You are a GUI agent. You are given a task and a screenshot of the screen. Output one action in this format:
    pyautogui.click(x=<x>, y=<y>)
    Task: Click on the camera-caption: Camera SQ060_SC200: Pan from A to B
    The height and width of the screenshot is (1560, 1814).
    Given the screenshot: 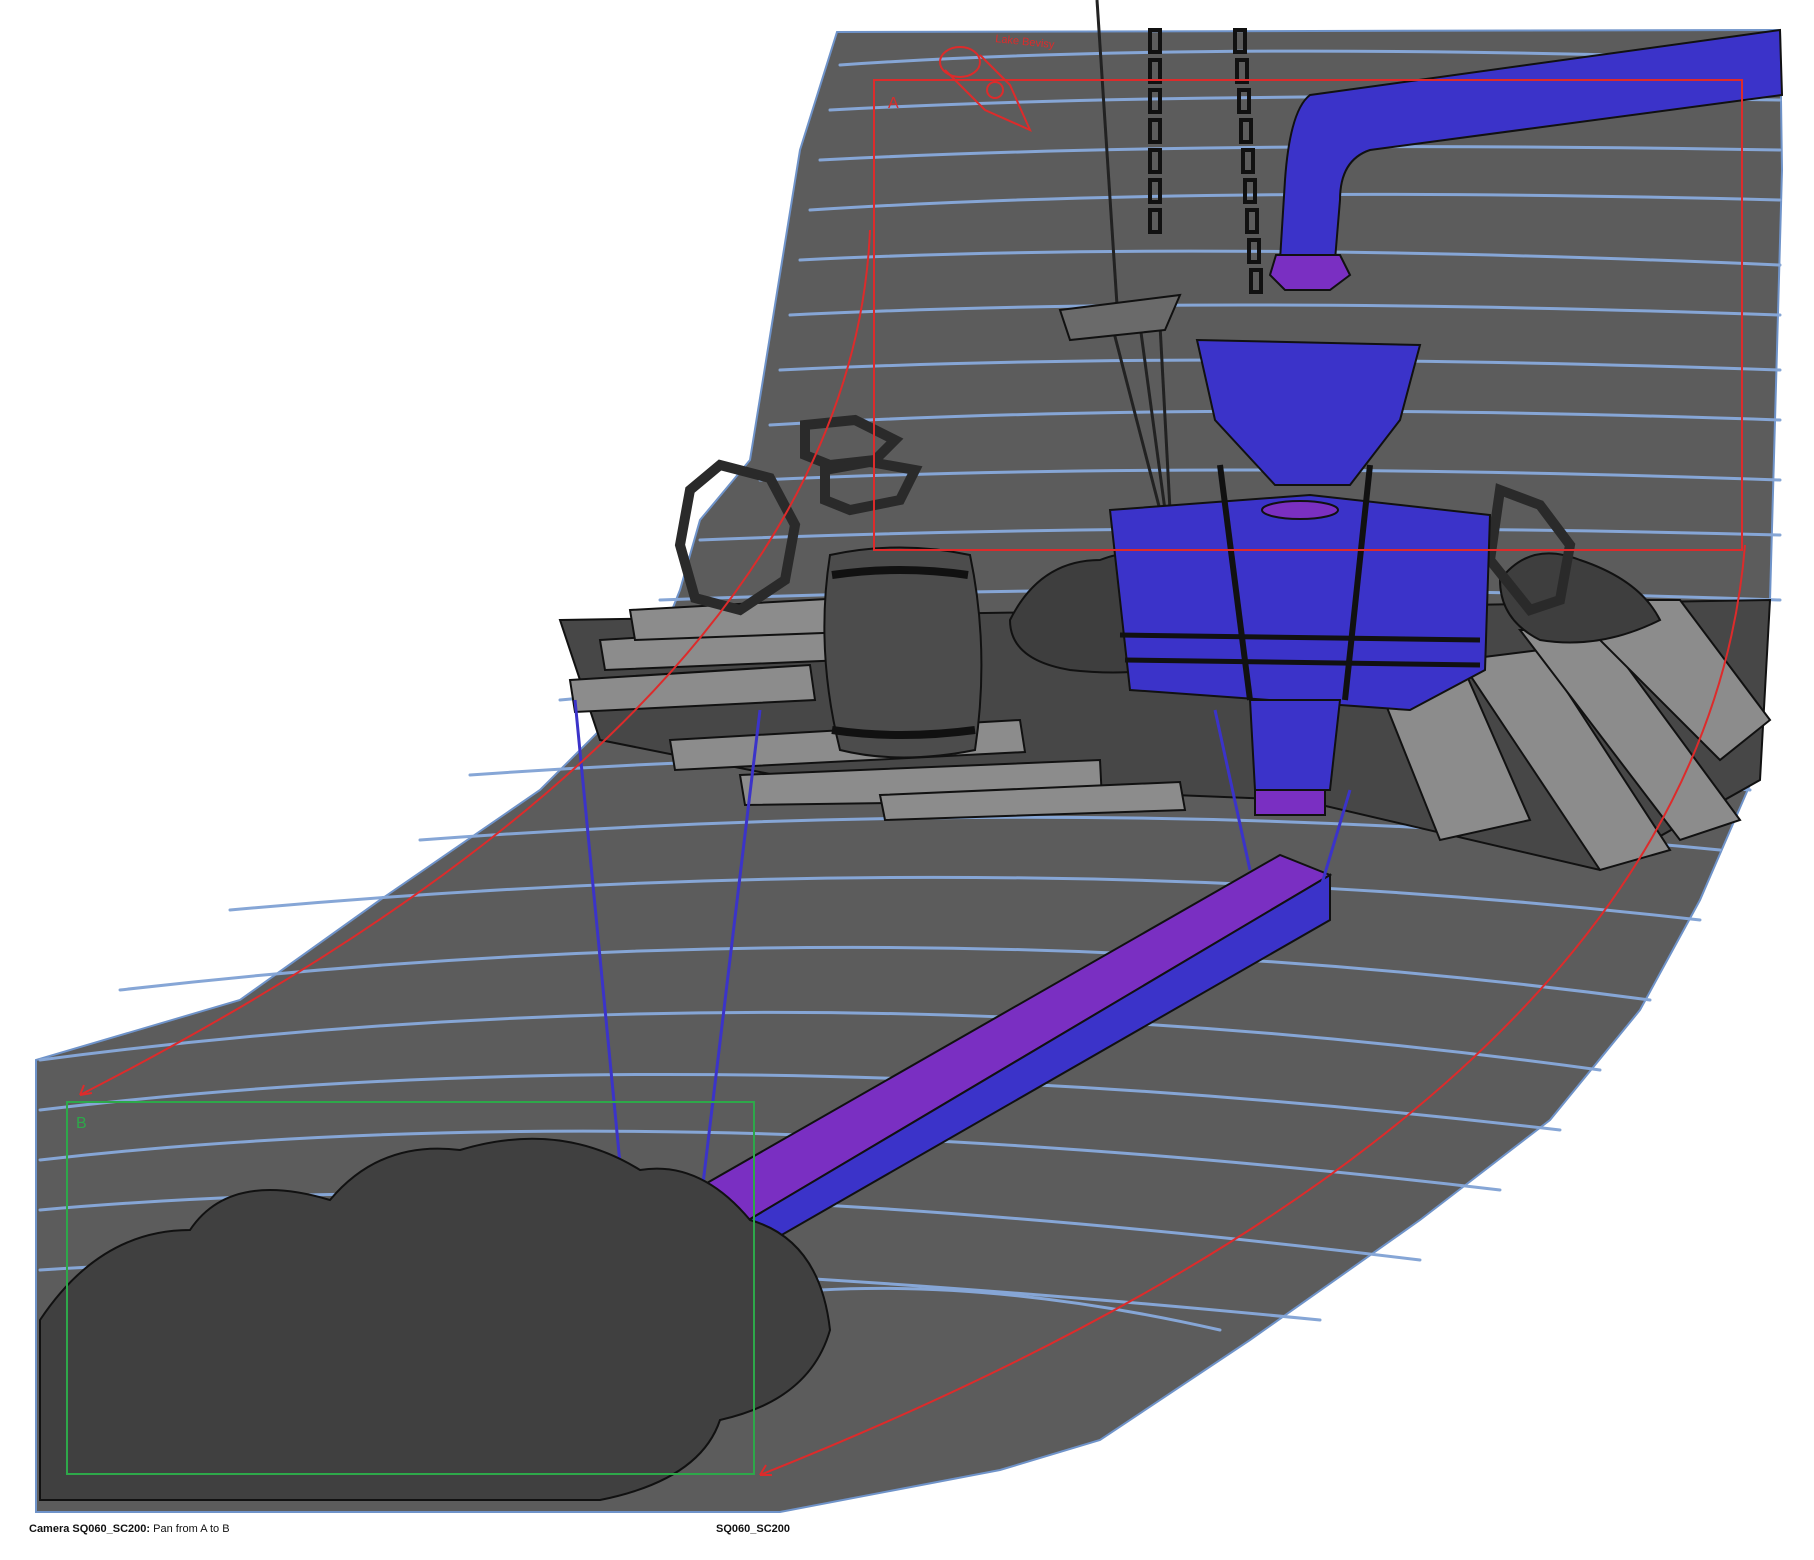 What is the action you would take?
    pyautogui.click(x=129, y=1529)
    